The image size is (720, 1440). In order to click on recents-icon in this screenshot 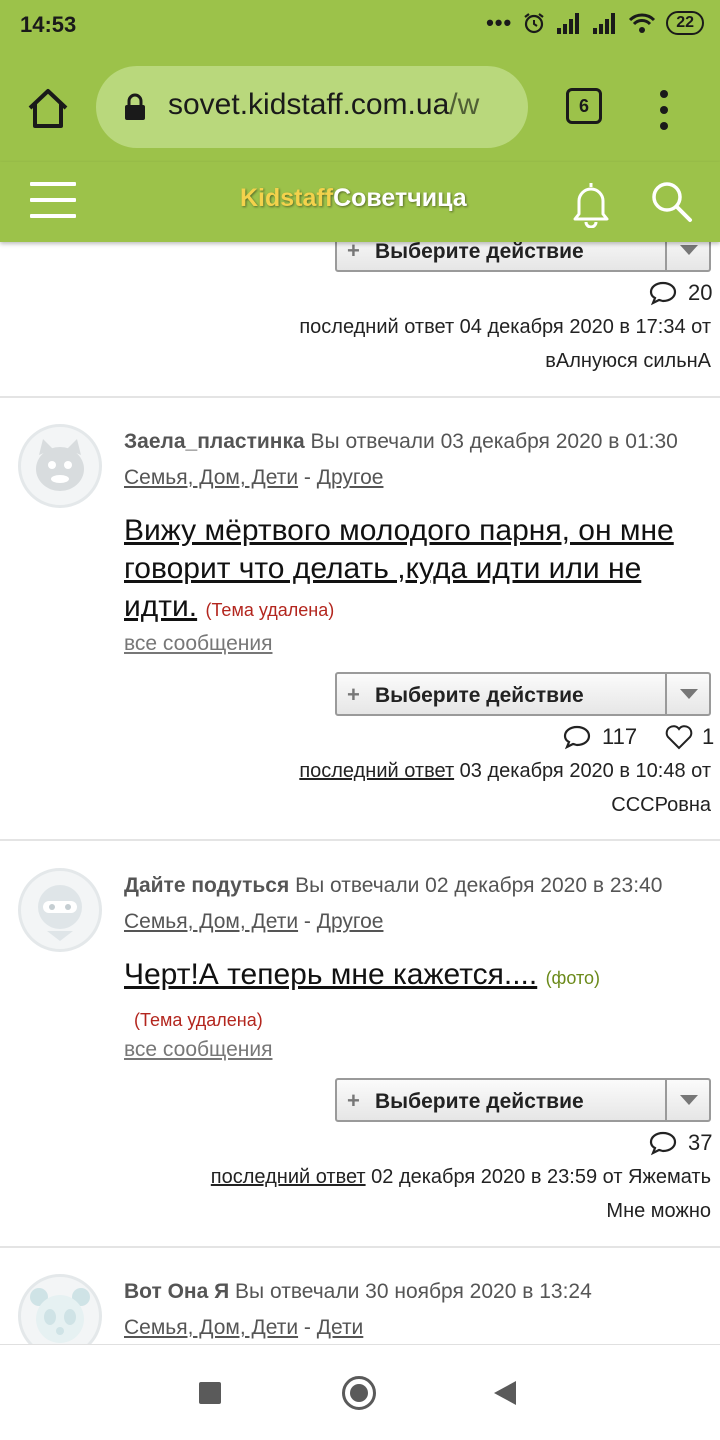, I will do `click(210, 1393)`.